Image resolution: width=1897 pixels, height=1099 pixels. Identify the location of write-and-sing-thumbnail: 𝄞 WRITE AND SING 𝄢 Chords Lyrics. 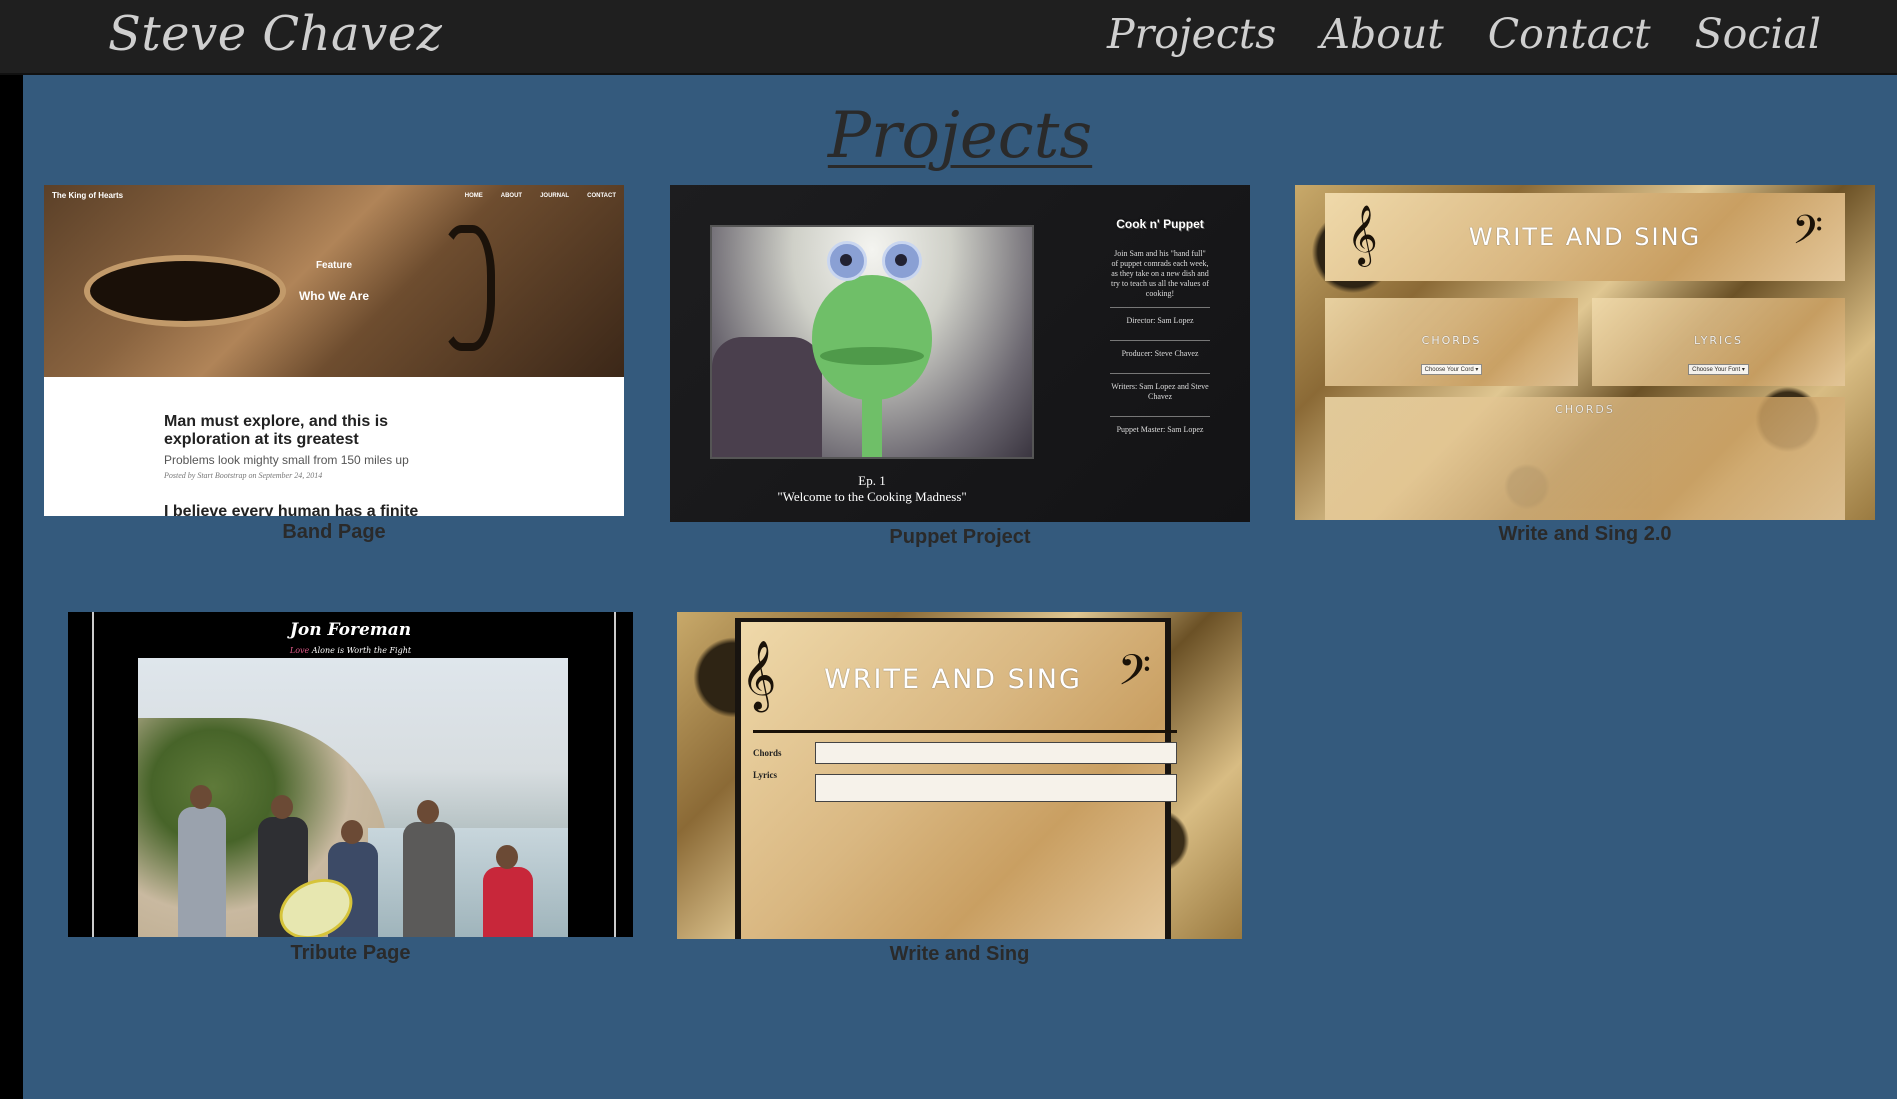
(959, 775).